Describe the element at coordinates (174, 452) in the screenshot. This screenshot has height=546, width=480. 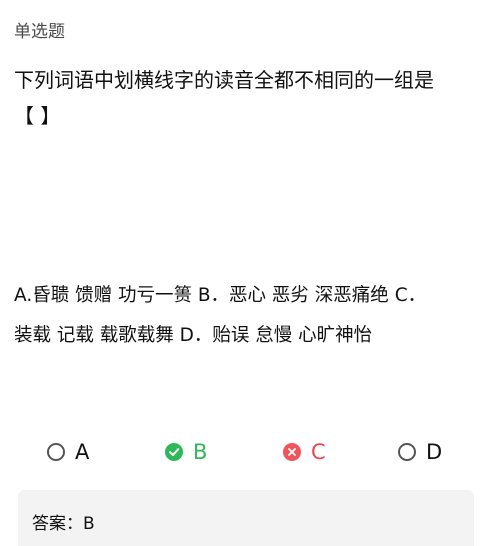
I see `check-icon` at that location.